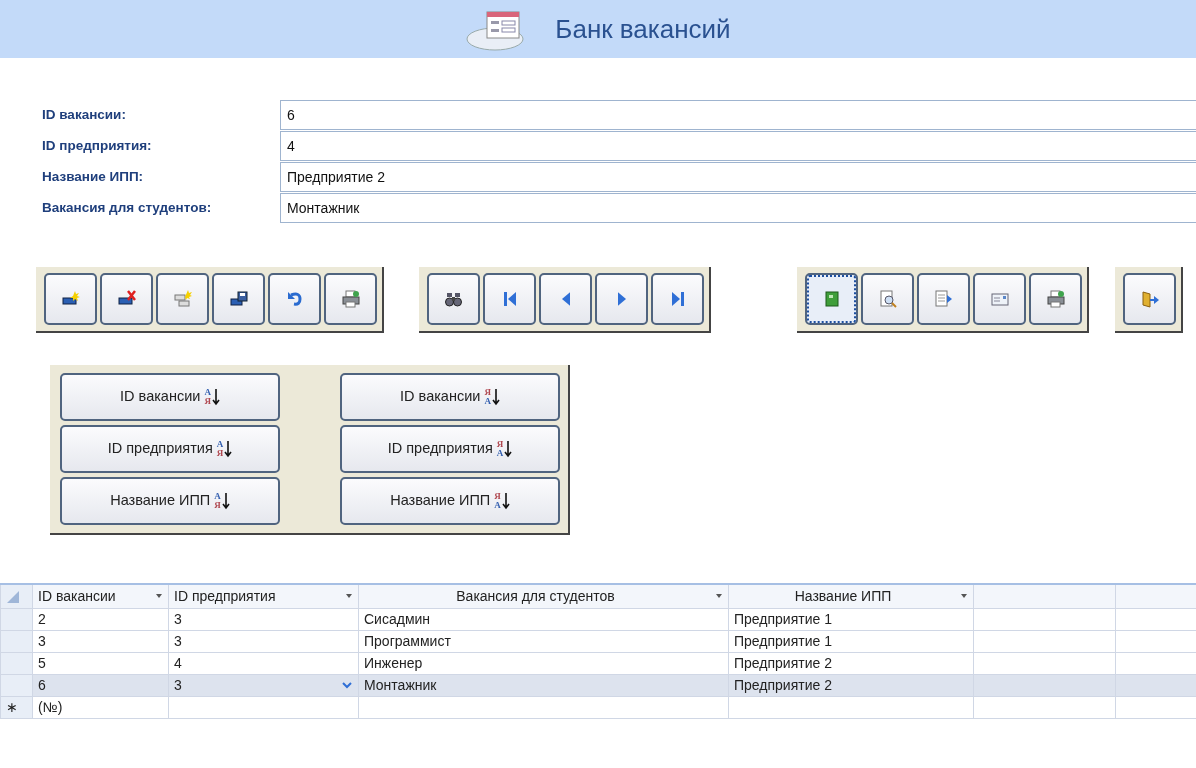 The image size is (1196, 768). What do you see at coordinates (543, 619) in the screenshot?
I see `table-cell: Сисадмин` at bounding box center [543, 619].